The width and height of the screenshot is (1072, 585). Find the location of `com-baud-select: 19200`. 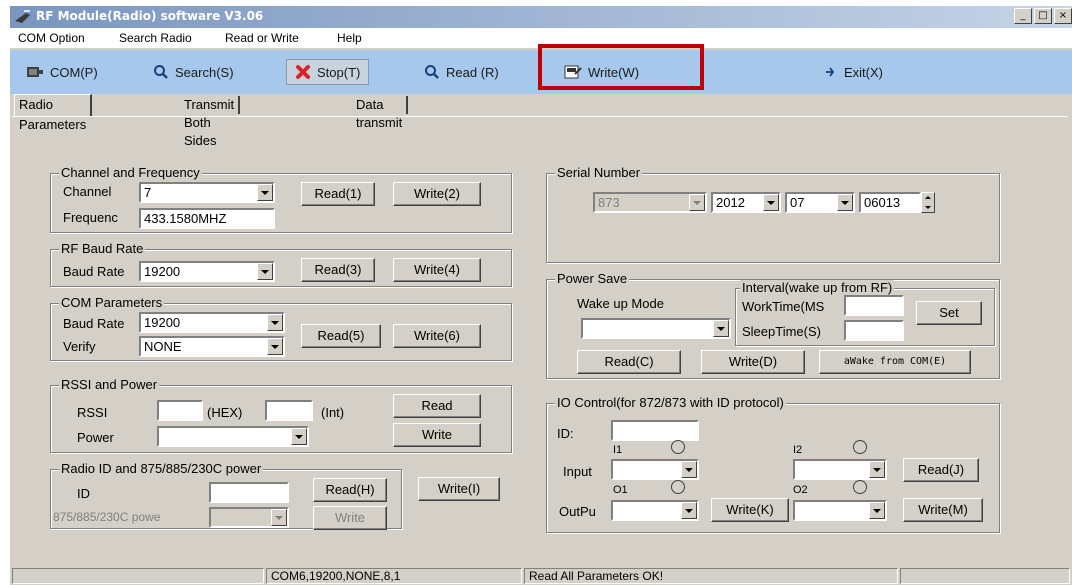

com-baud-select: 19200 is located at coordinates (212, 322).